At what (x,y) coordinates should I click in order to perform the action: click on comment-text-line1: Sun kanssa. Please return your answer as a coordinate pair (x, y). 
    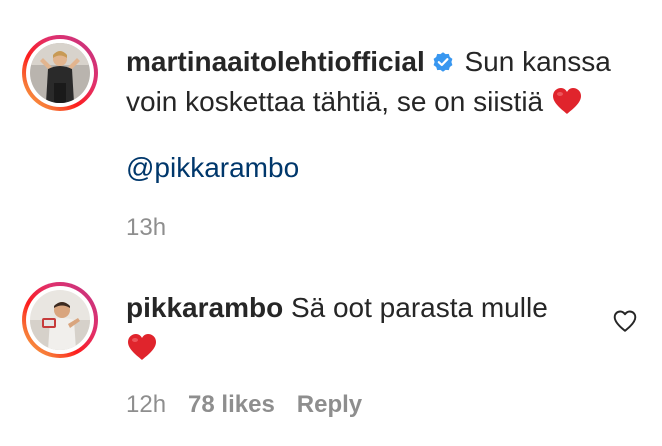
    Looking at the image, I should click on (537, 61).